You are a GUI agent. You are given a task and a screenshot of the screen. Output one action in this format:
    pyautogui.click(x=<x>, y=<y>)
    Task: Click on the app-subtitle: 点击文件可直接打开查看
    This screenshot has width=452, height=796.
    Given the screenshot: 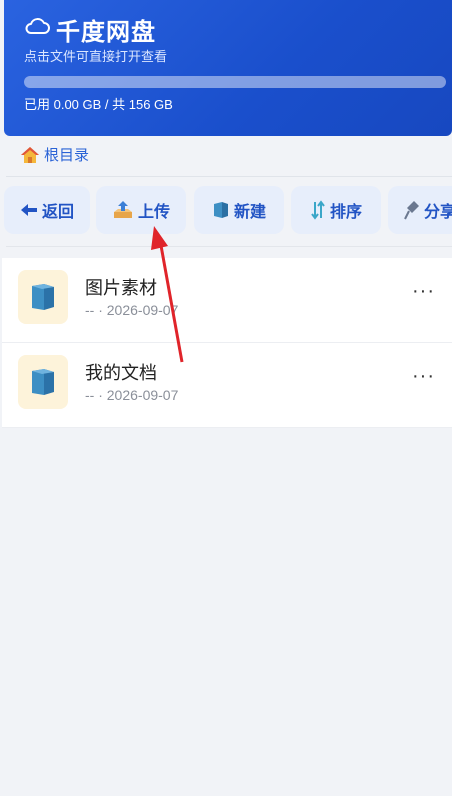 What is the action you would take?
    pyautogui.click(x=96, y=56)
    